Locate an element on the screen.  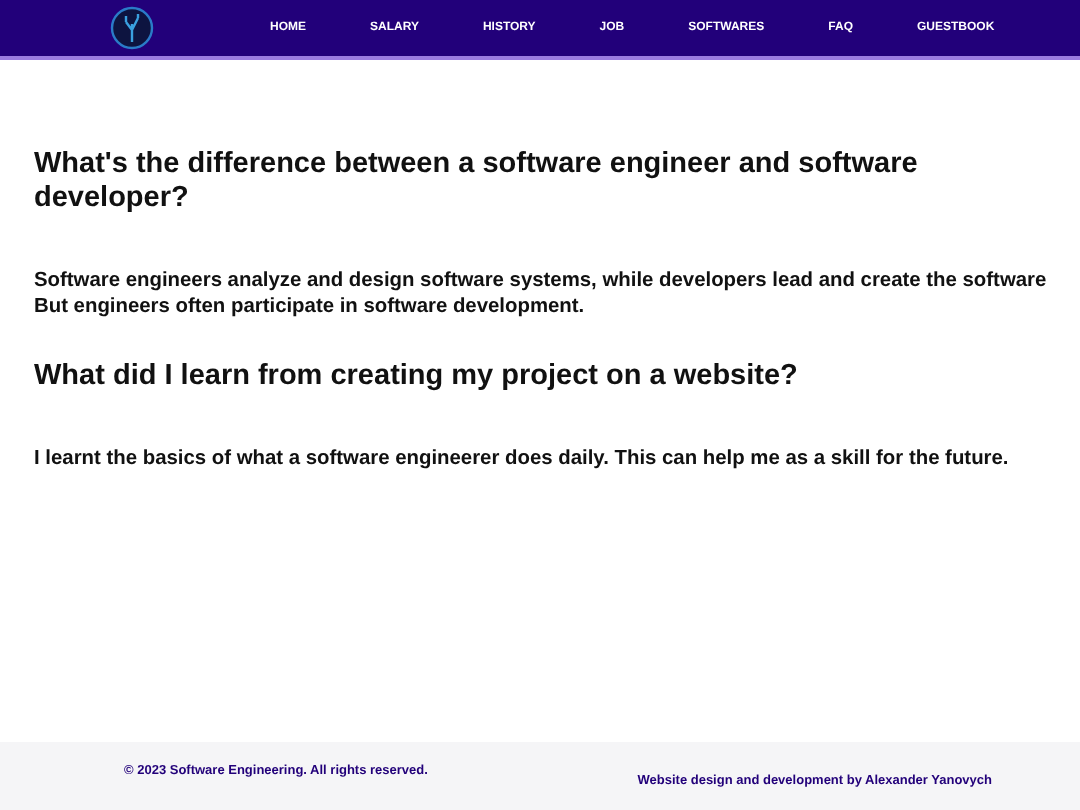
question-heading: What did I learn from creating my project on a website? is located at coordinates (417, 378).